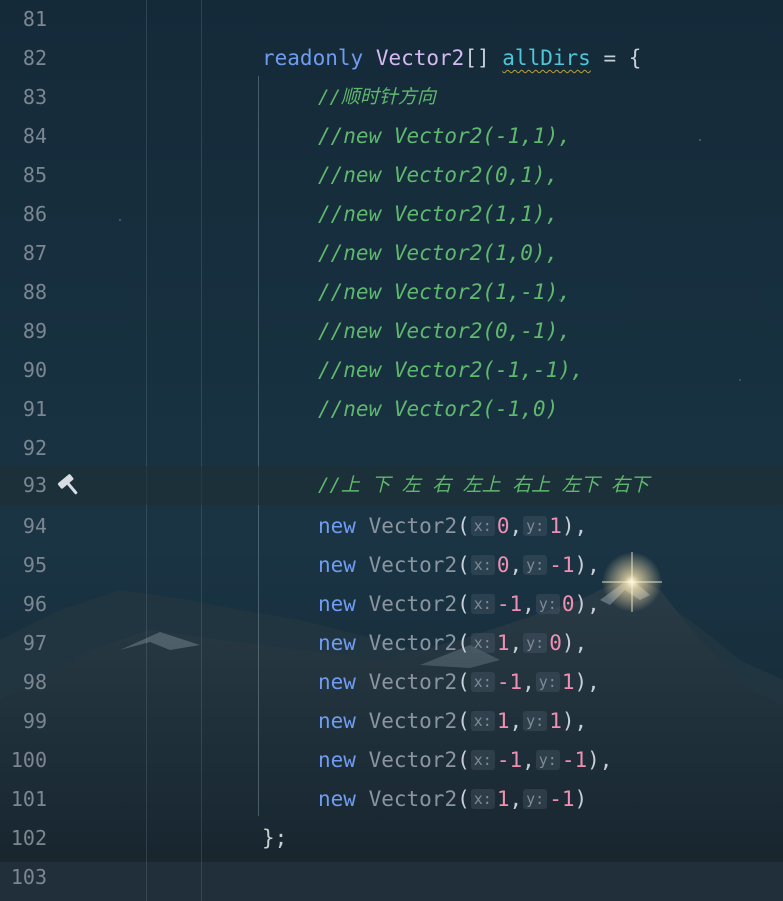 The height and width of the screenshot is (901, 783). I want to click on code-text: readonly Vector2[] allDirs = {, so click(451, 58).